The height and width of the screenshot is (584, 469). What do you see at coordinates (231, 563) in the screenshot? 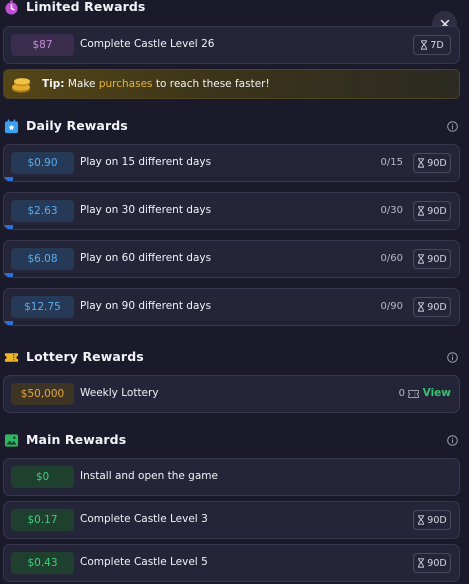
I see `main-reward-row: $0.43 Complete Castle Level 5 90D` at bounding box center [231, 563].